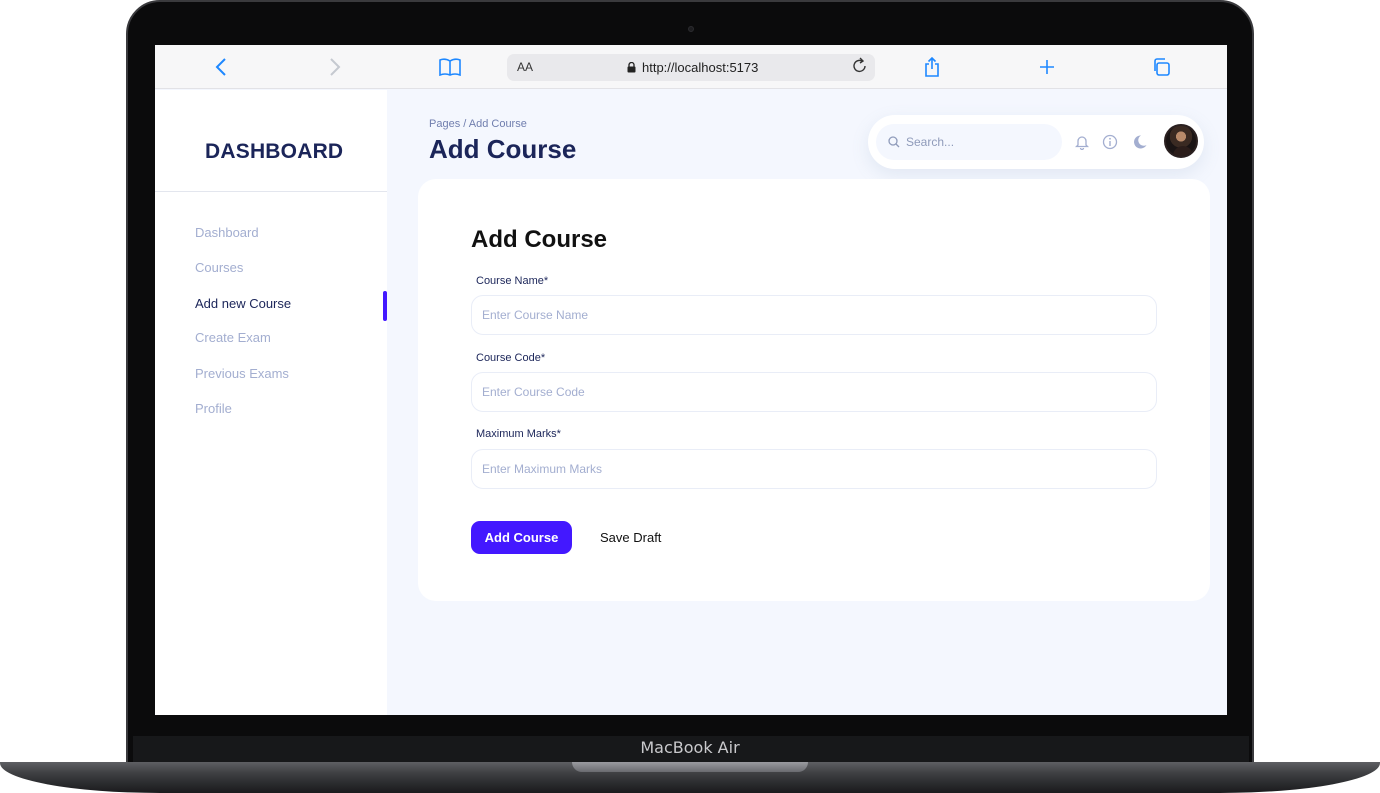 The width and height of the screenshot is (1380, 793). What do you see at coordinates (525, 67) in the screenshot?
I see `text-size-button: AA` at bounding box center [525, 67].